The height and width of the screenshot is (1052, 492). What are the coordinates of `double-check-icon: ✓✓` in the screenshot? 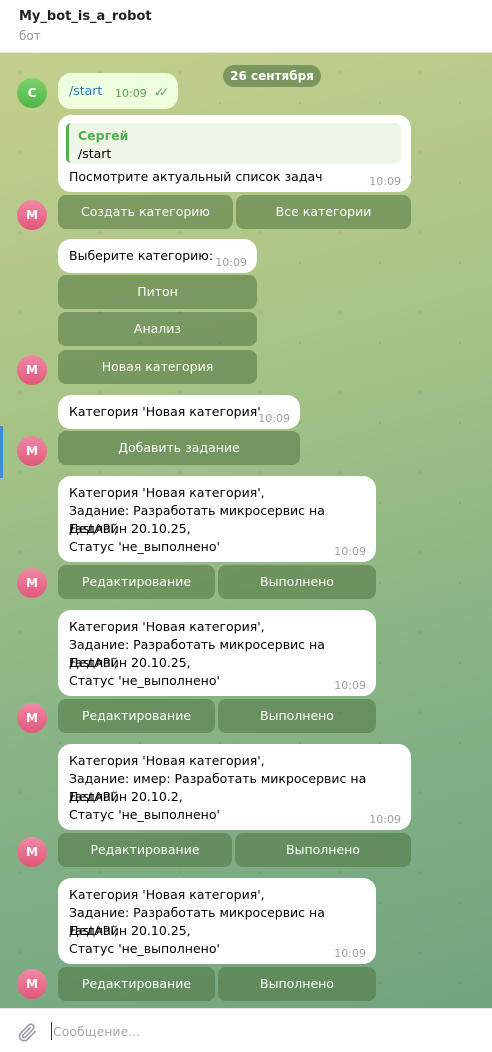 It's located at (161, 92).